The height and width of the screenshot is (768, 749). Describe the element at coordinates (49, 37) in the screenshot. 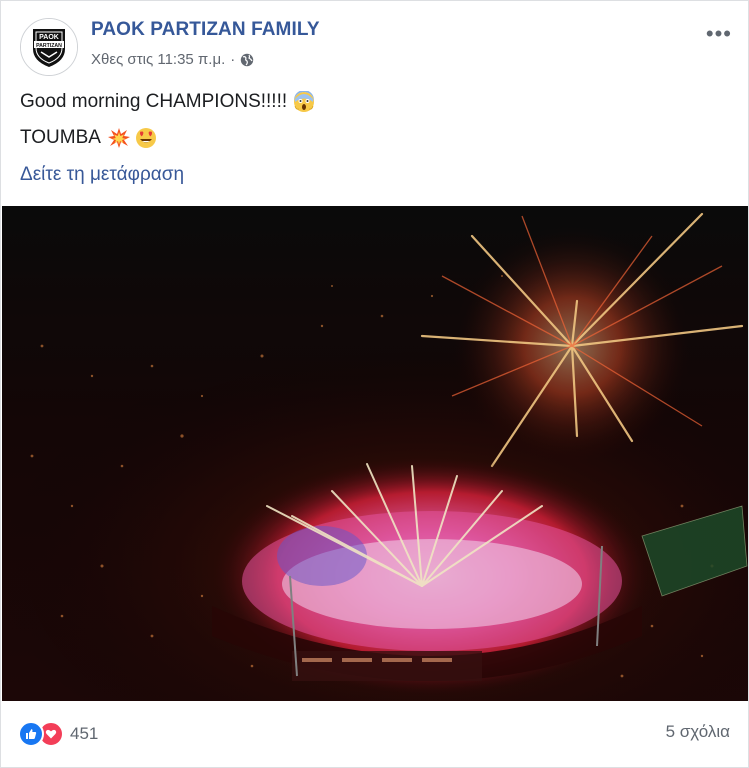

I see `svg-text: PAOK` at that location.